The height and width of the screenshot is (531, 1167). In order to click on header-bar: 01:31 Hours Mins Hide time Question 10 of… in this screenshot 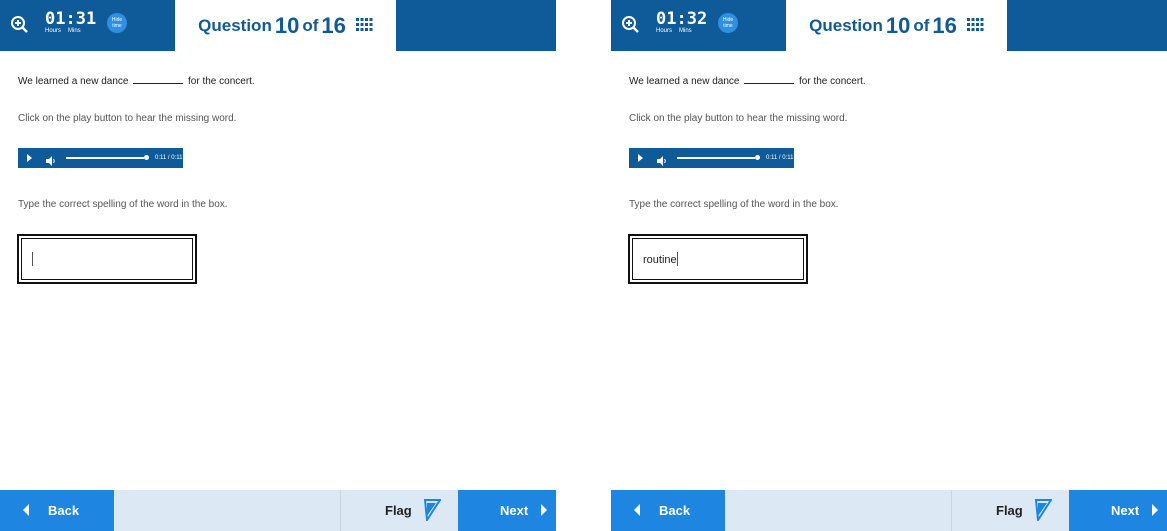, I will do `click(278, 25)`.